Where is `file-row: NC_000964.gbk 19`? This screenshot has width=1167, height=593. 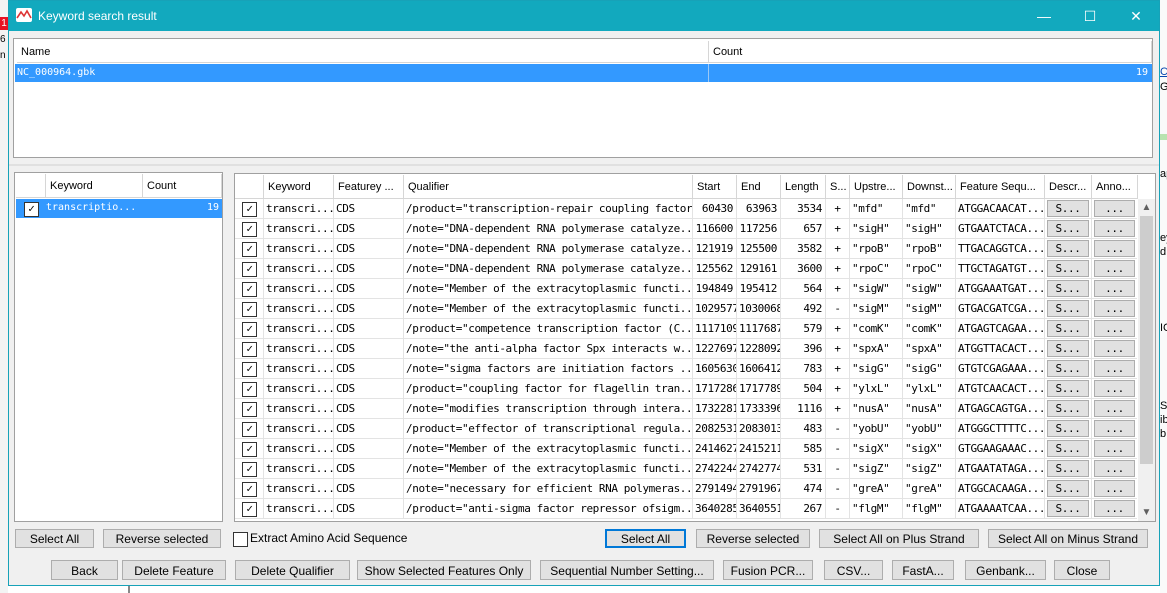
file-row: NC_000964.gbk 19 is located at coordinates (583, 73).